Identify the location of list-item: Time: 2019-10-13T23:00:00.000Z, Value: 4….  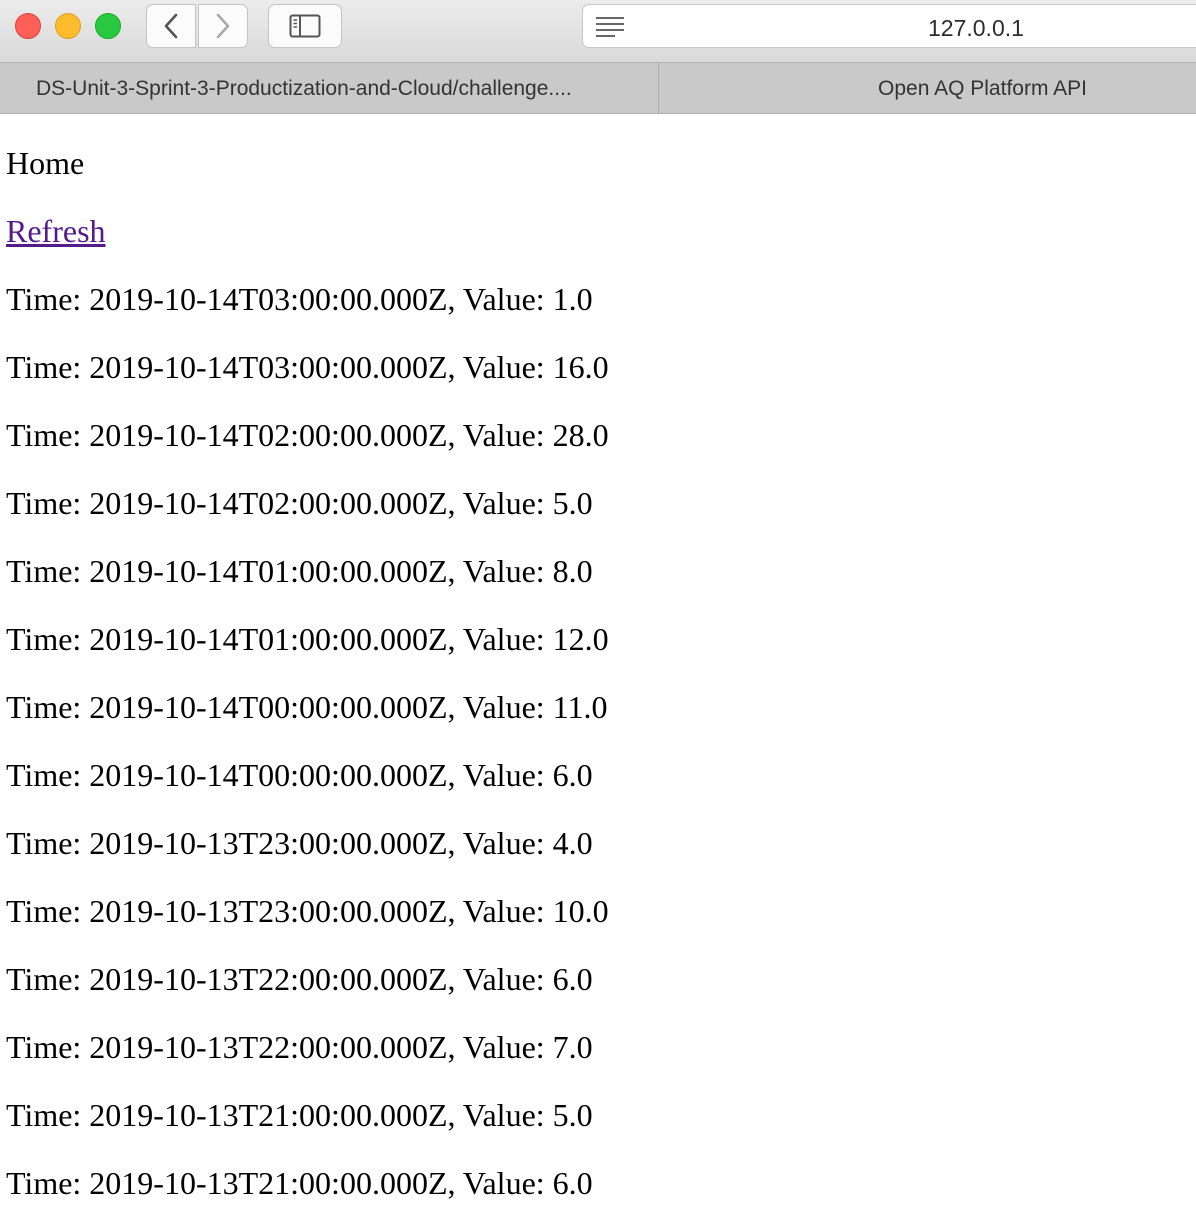
(299, 843).